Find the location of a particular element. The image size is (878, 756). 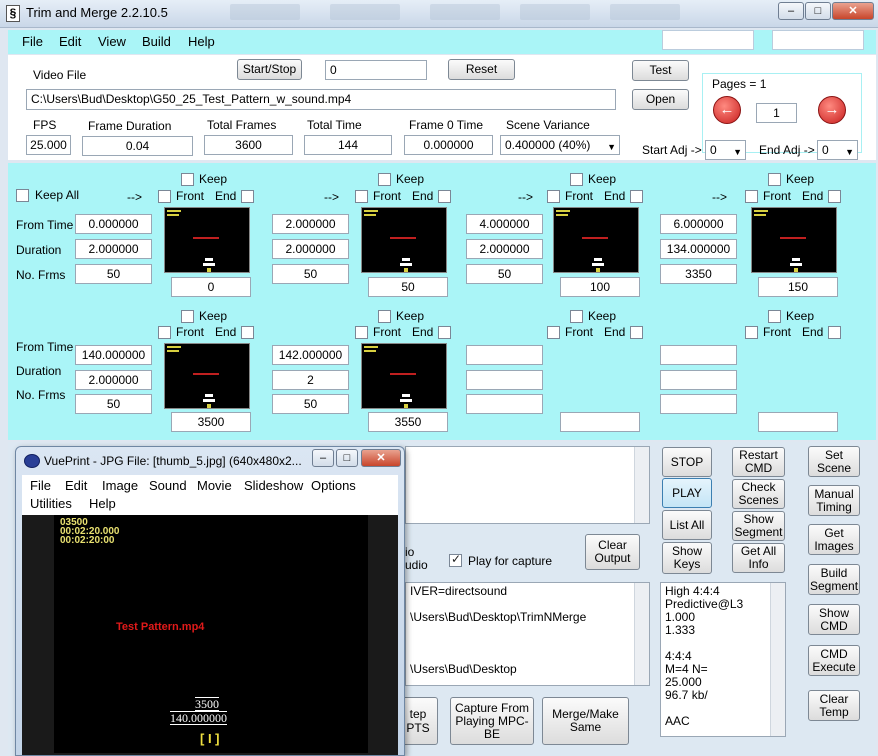

duration-field is located at coordinates (698, 380).